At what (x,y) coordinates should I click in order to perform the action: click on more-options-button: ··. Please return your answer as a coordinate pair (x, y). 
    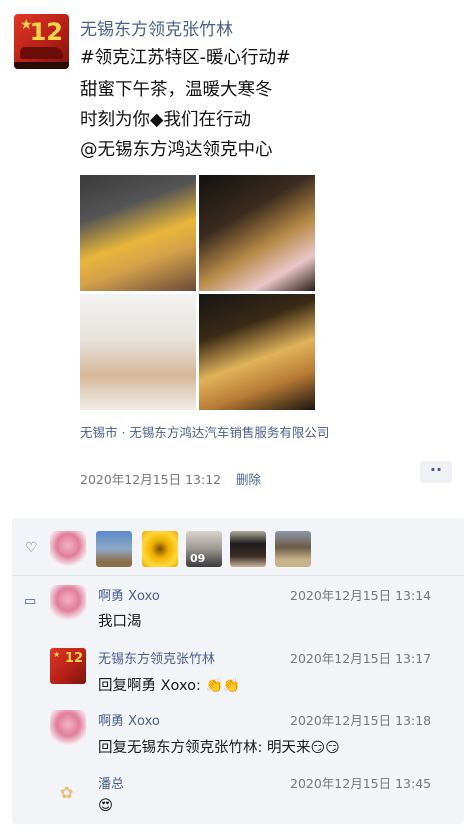
    Looking at the image, I should click on (436, 472).